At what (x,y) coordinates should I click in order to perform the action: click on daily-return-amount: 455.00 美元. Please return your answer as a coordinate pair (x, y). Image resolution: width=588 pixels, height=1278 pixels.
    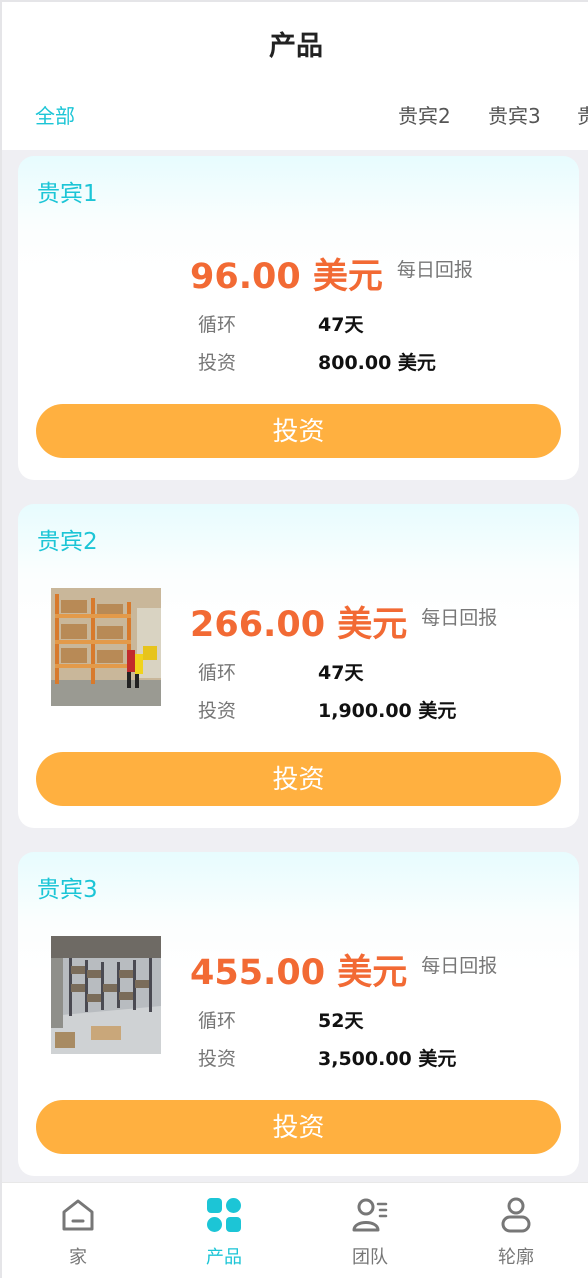
    Looking at the image, I should click on (299, 973).